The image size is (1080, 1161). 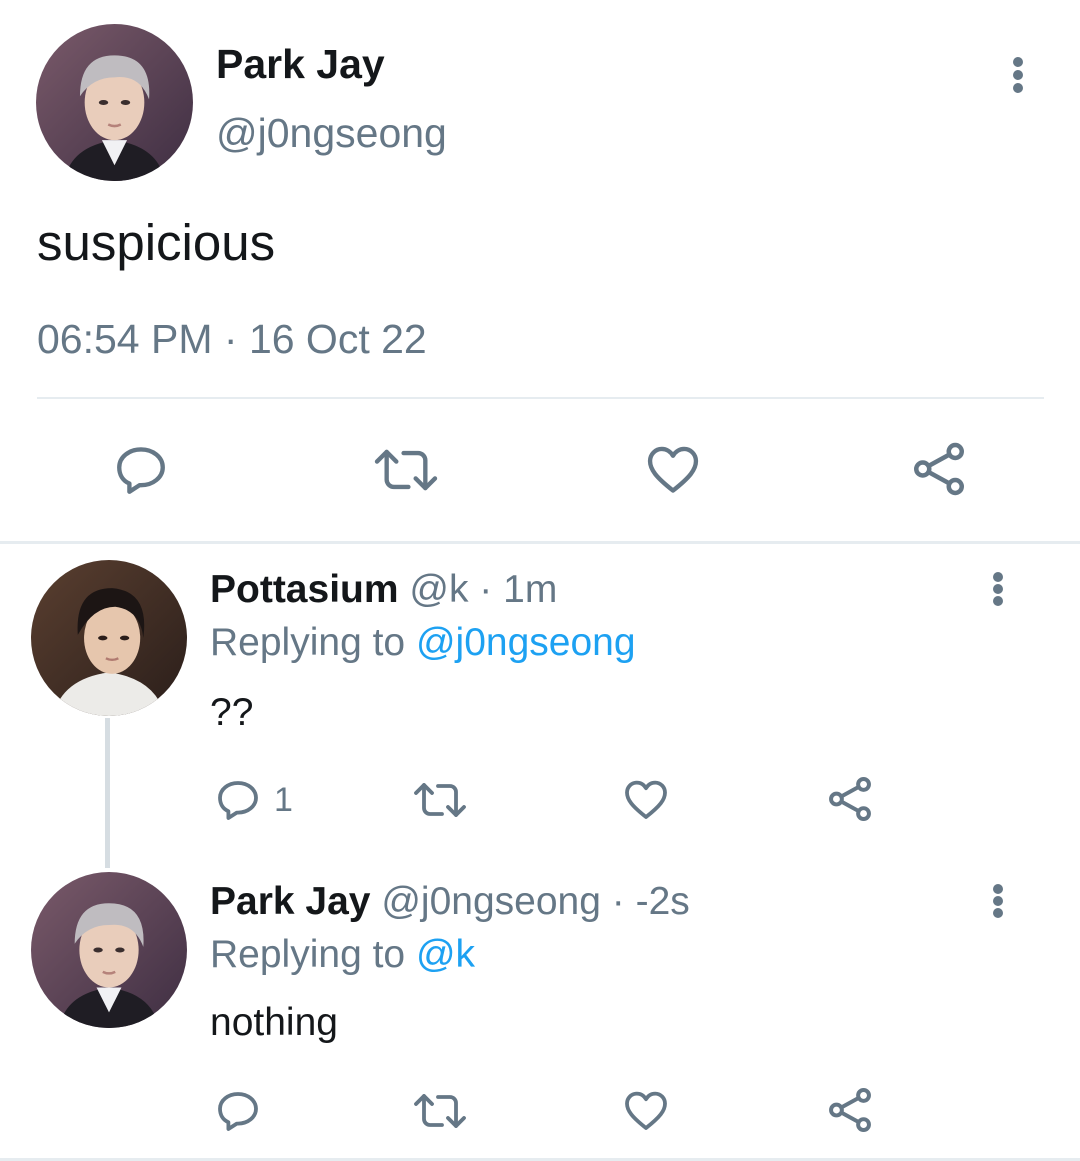 What do you see at coordinates (300, 64) in the screenshot?
I see `main-author-name: Park Jay` at bounding box center [300, 64].